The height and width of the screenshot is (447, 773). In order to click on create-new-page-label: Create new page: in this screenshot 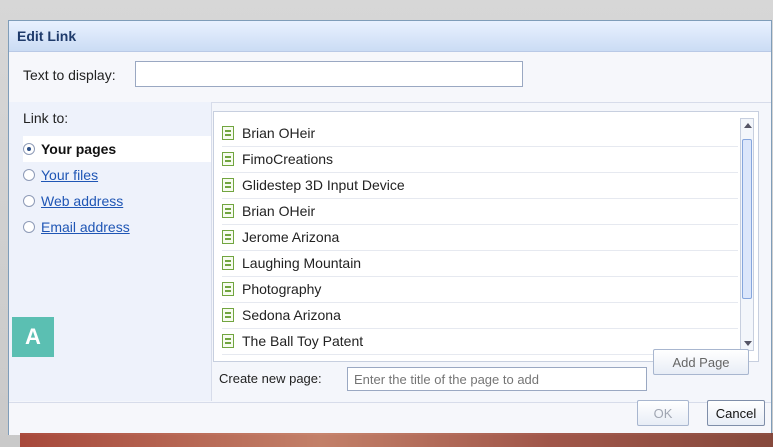, I will do `click(270, 378)`.